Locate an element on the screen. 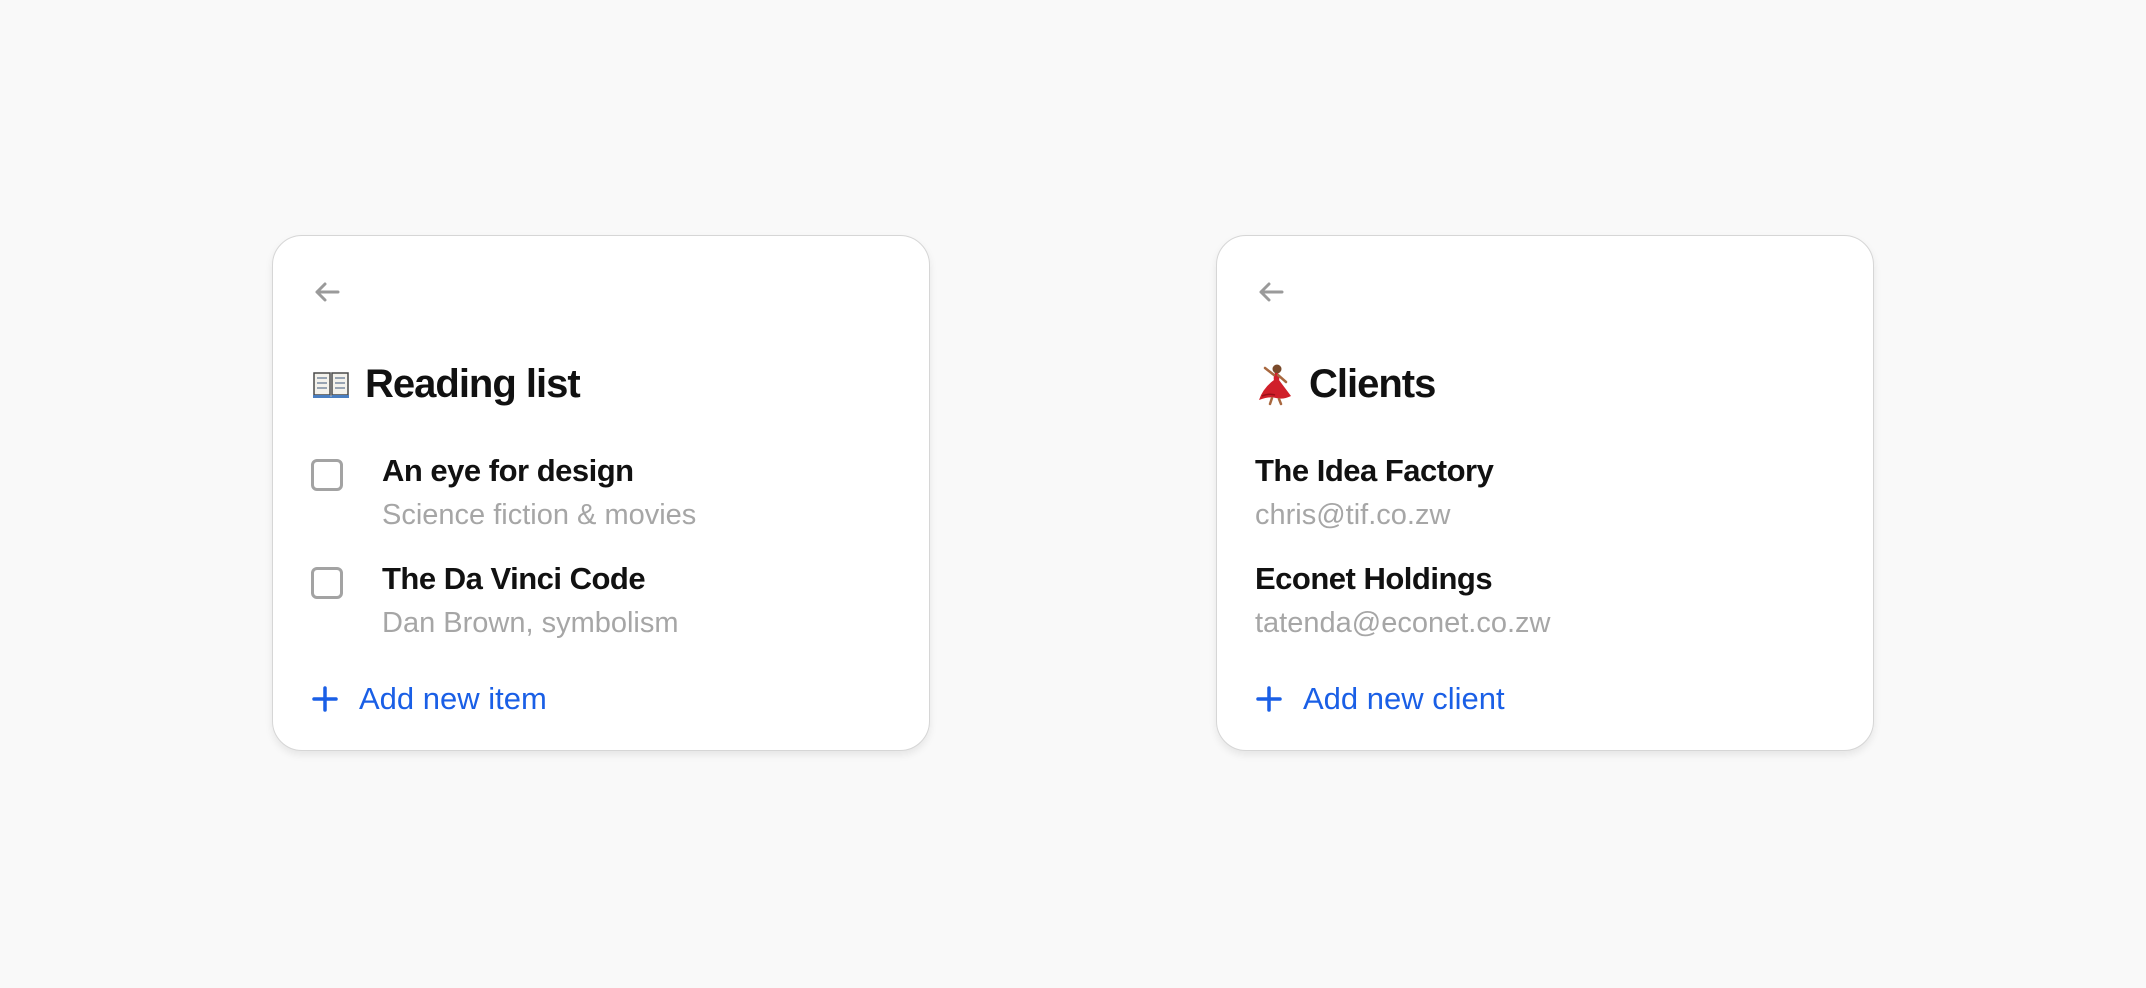 Image resolution: width=2146 pixels, height=988 pixels. page-title: Clients is located at coordinates (1372, 383).